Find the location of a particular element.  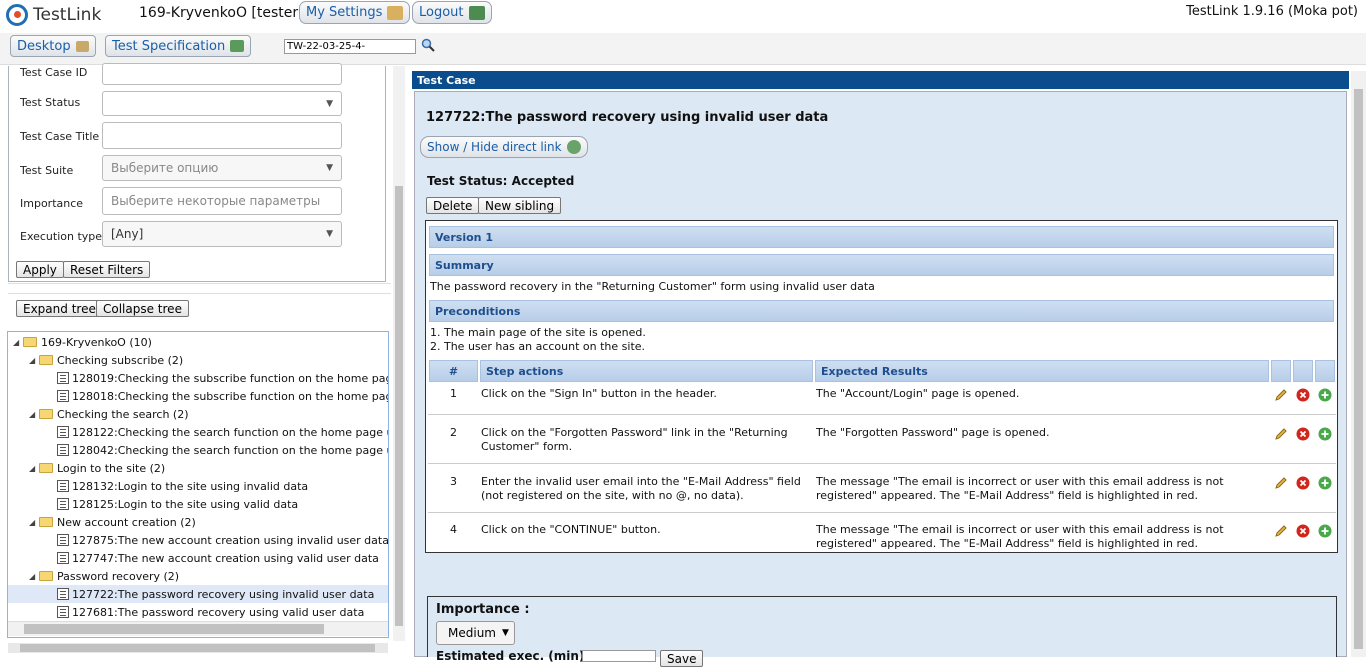

suite-label: Checking subscribe (2) is located at coordinates (120, 360).